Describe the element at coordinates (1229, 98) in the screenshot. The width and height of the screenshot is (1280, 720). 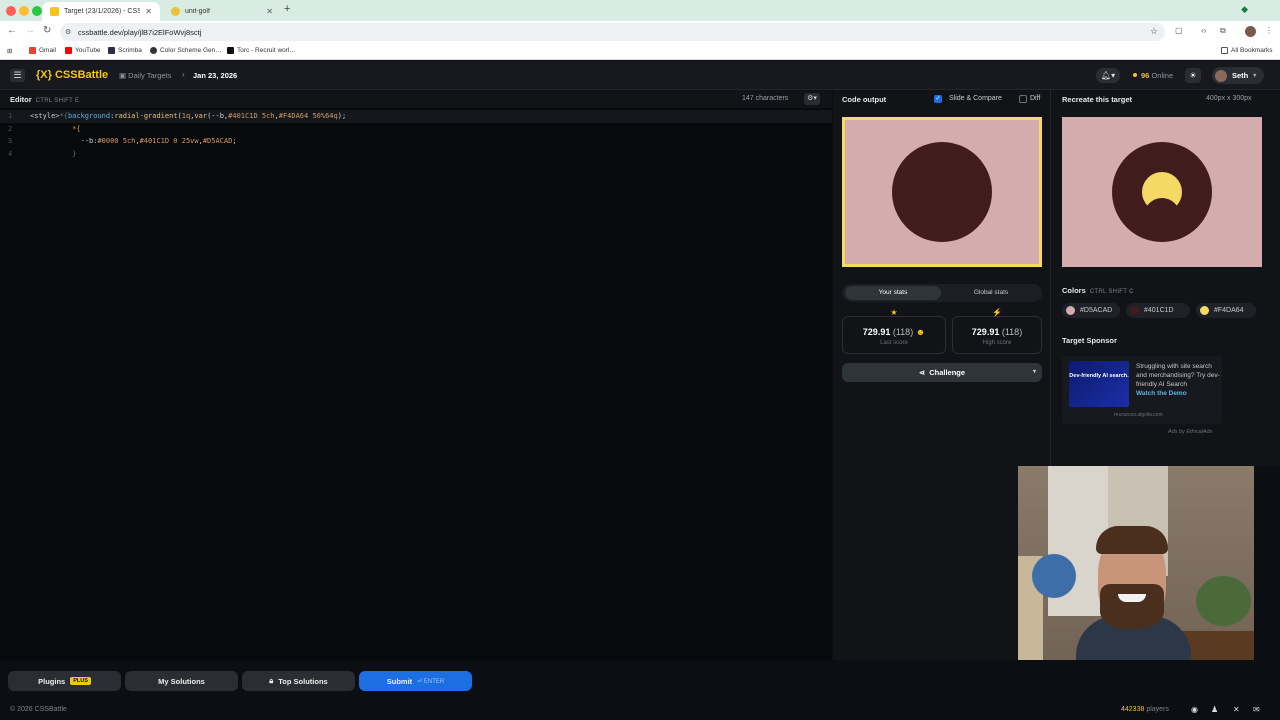
I see `target-size: 400px x 300px` at that location.